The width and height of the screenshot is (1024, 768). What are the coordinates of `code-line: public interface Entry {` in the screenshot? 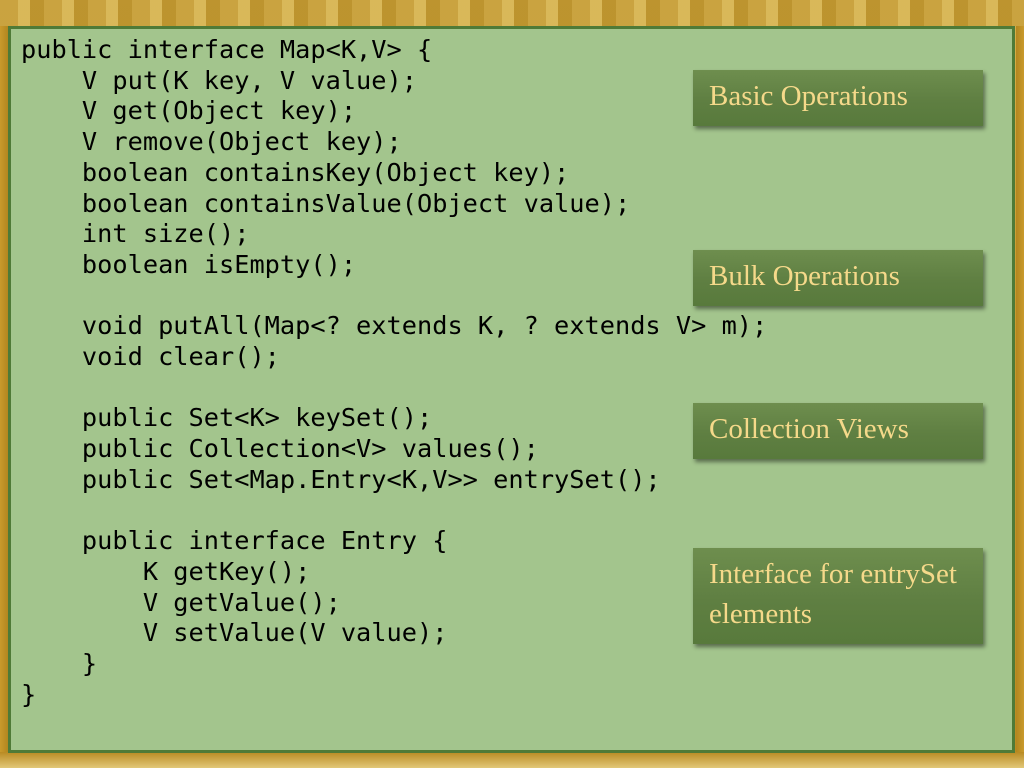 It's located at (234, 541).